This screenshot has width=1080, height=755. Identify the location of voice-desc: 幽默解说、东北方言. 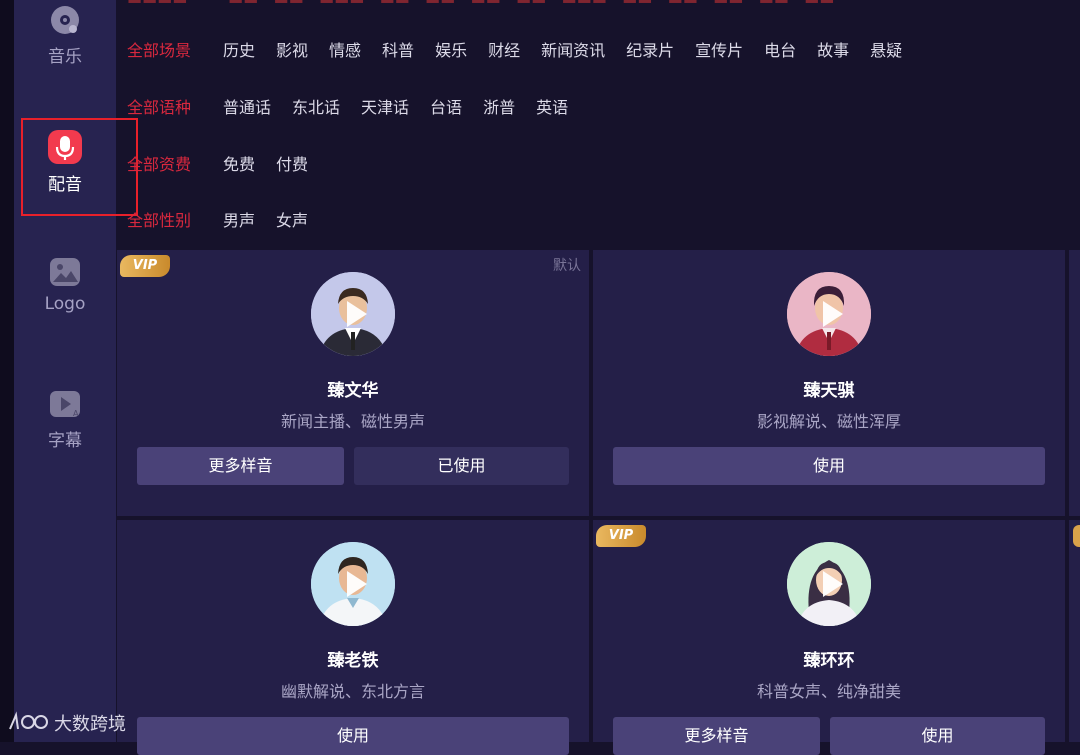
(352, 691).